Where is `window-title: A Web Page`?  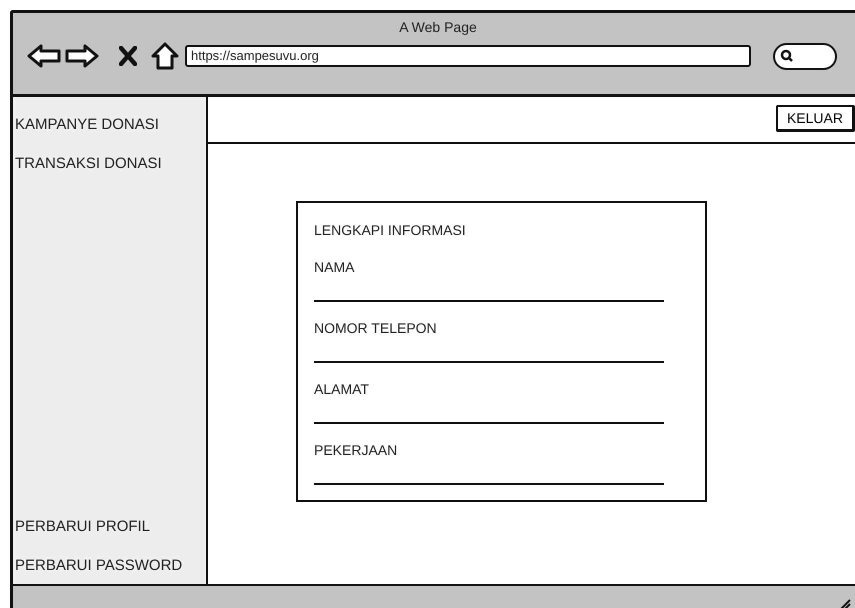
window-title: A Web Page is located at coordinates (438, 27).